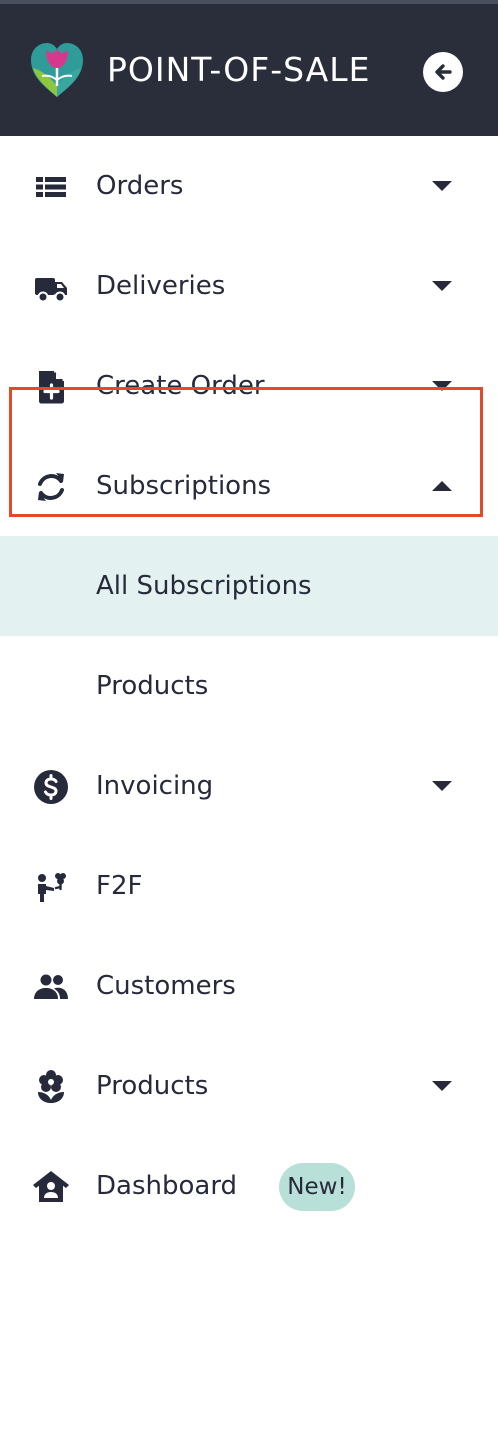 The height and width of the screenshot is (1456, 498). I want to click on sidebar-item-subscriptions: Subscriptions, so click(249, 486).